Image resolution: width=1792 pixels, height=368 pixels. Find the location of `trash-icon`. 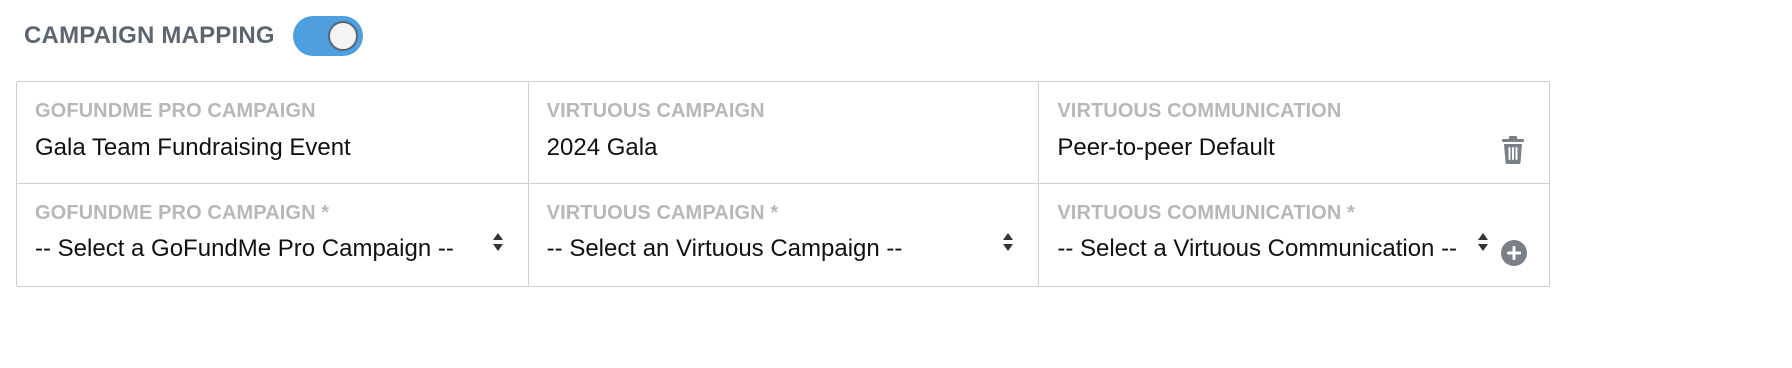

trash-icon is located at coordinates (1513, 150).